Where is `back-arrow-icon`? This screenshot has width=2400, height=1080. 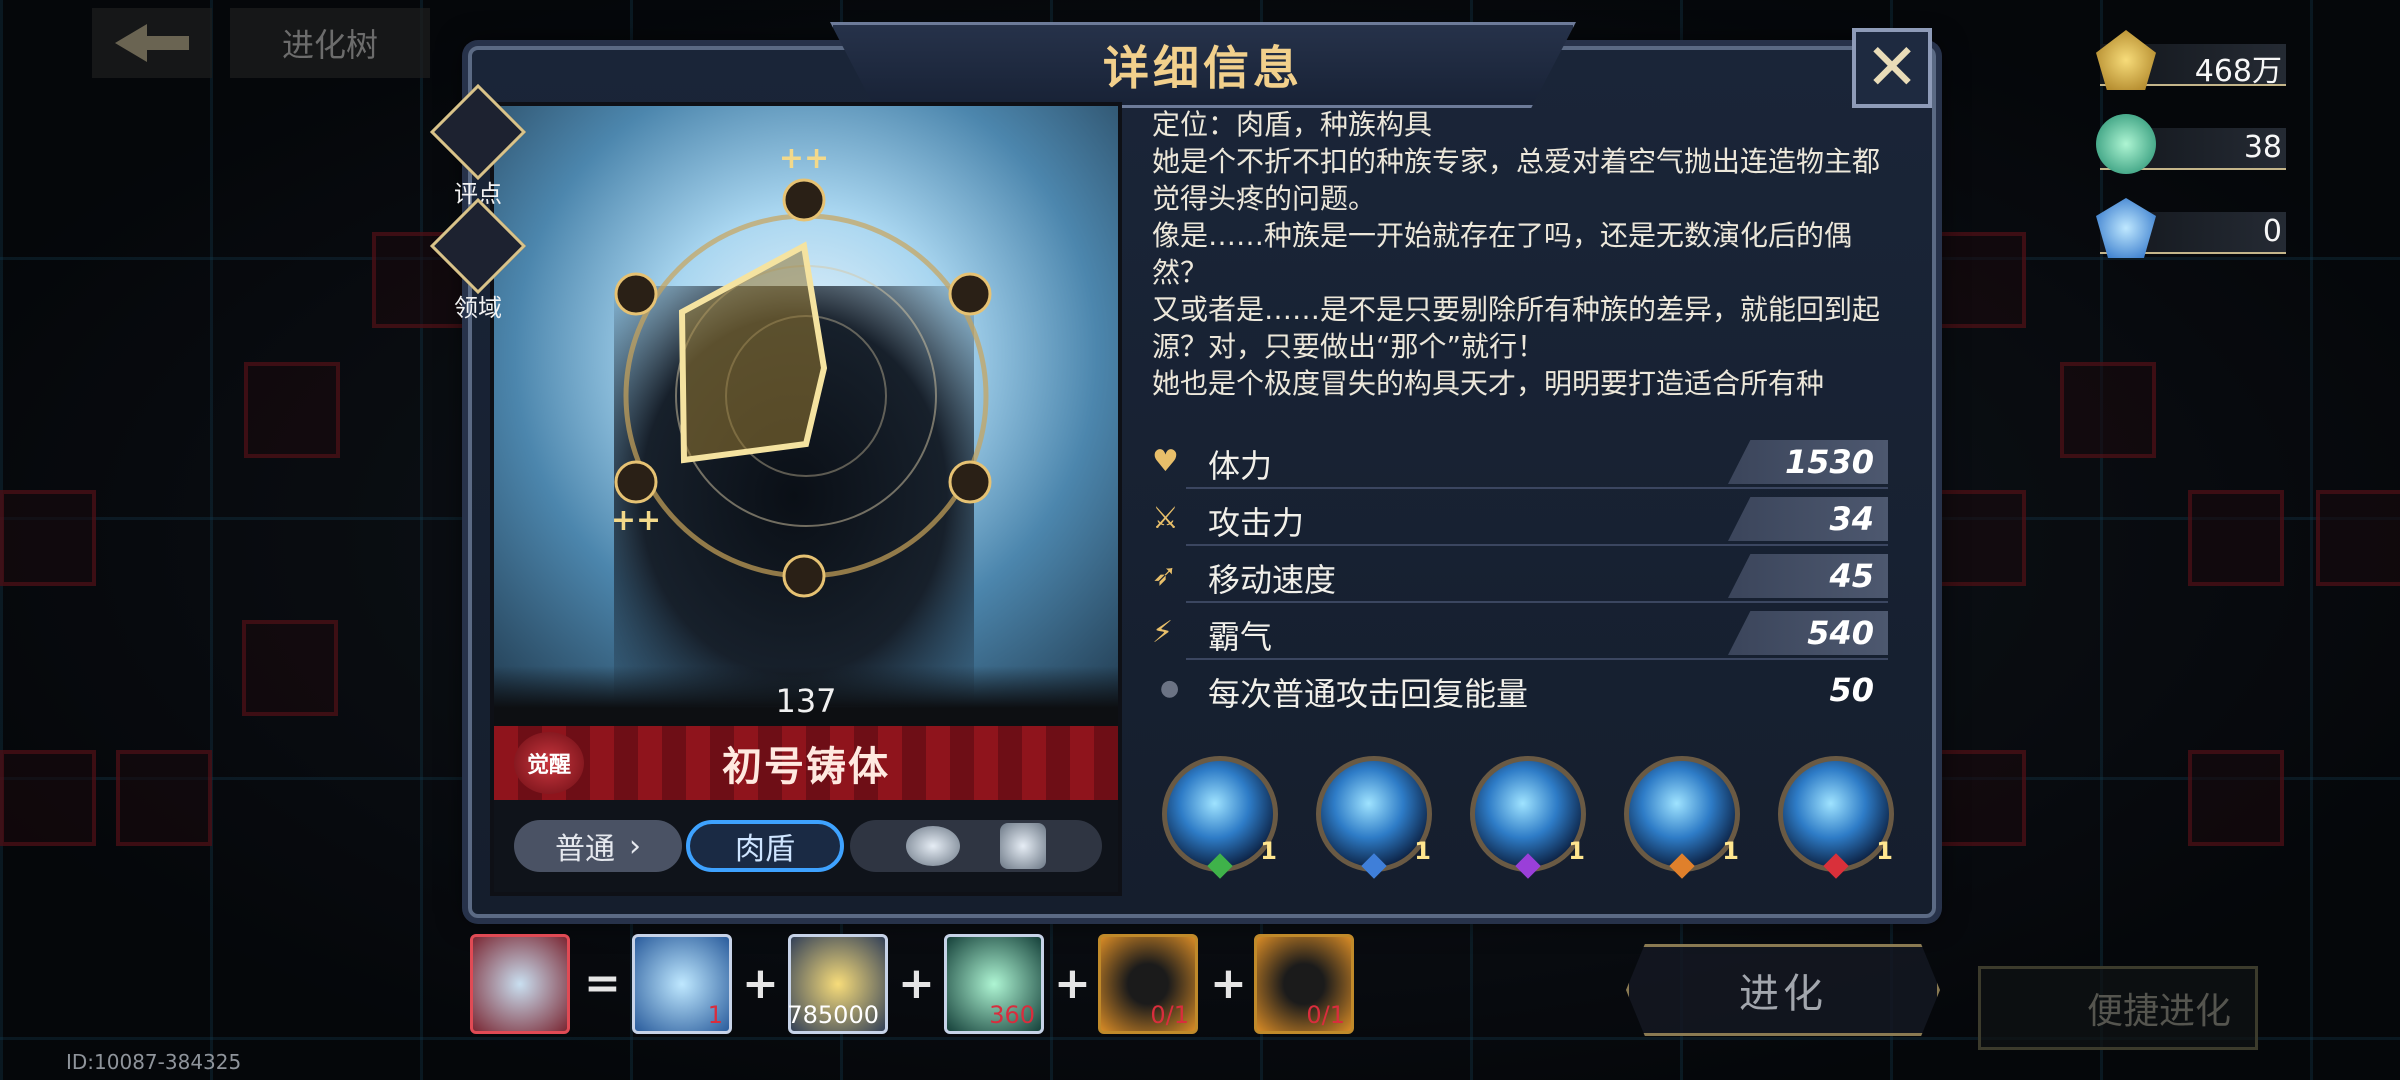 back-arrow-icon is located at coordinates (152, 43).